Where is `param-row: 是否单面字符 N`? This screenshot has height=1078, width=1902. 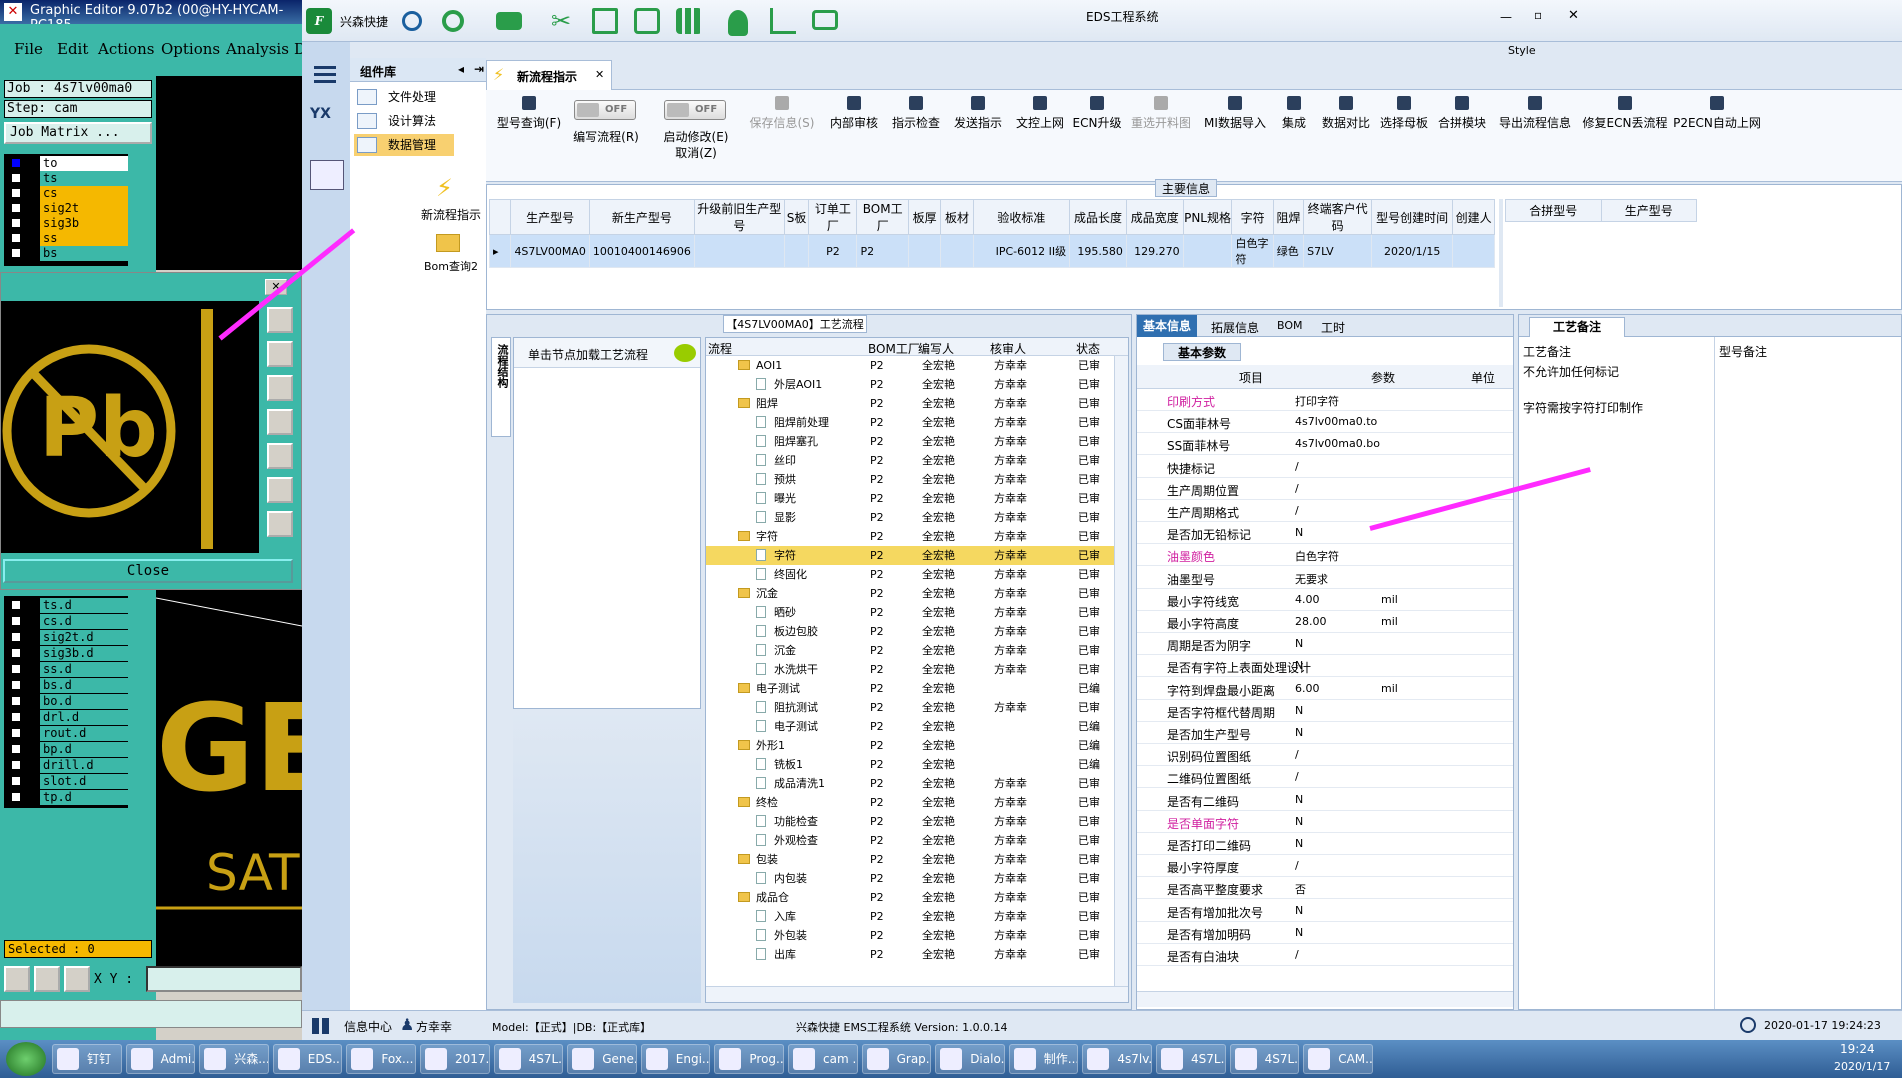
param-row: 是否单面字符 N is located at coordinates (1325, 822).